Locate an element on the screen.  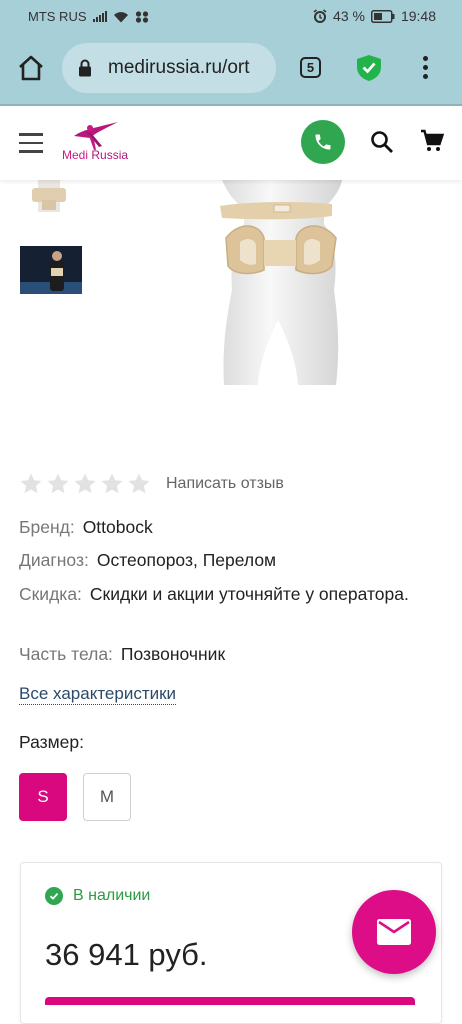
notification-icon is located at coordinates (141, 16).